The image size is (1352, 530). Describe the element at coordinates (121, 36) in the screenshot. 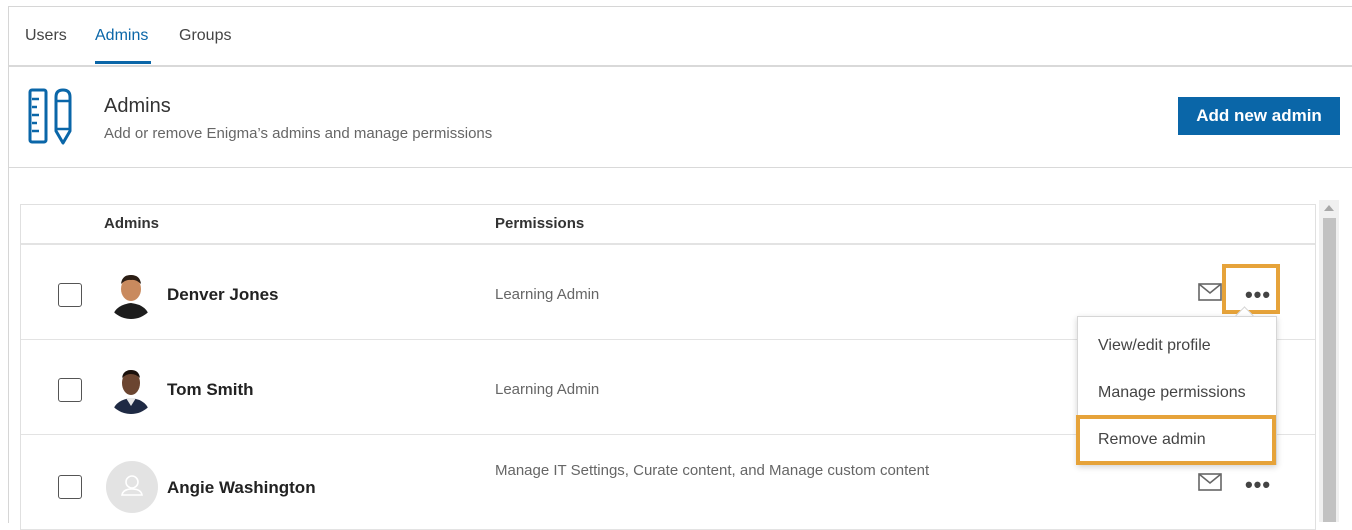

I see `tab-admins: Admins` at that location.